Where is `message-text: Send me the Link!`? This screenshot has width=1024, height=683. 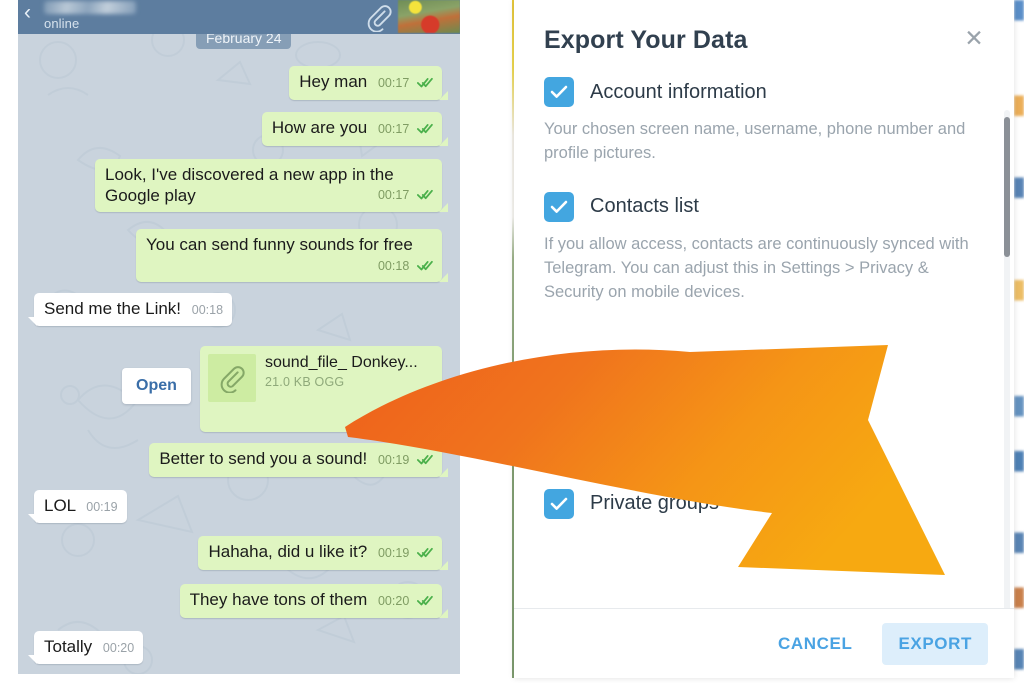 message-text: Send me the Link! is located at coordinates (113, 308).